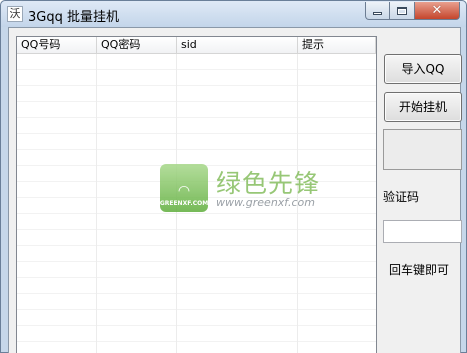 This screenshot has height=353, width=467. What do you see at coordinates (265, 202) in the screenshot?
I see `watermark-url: www.greenxf.com` at bounding box center [265, 202].